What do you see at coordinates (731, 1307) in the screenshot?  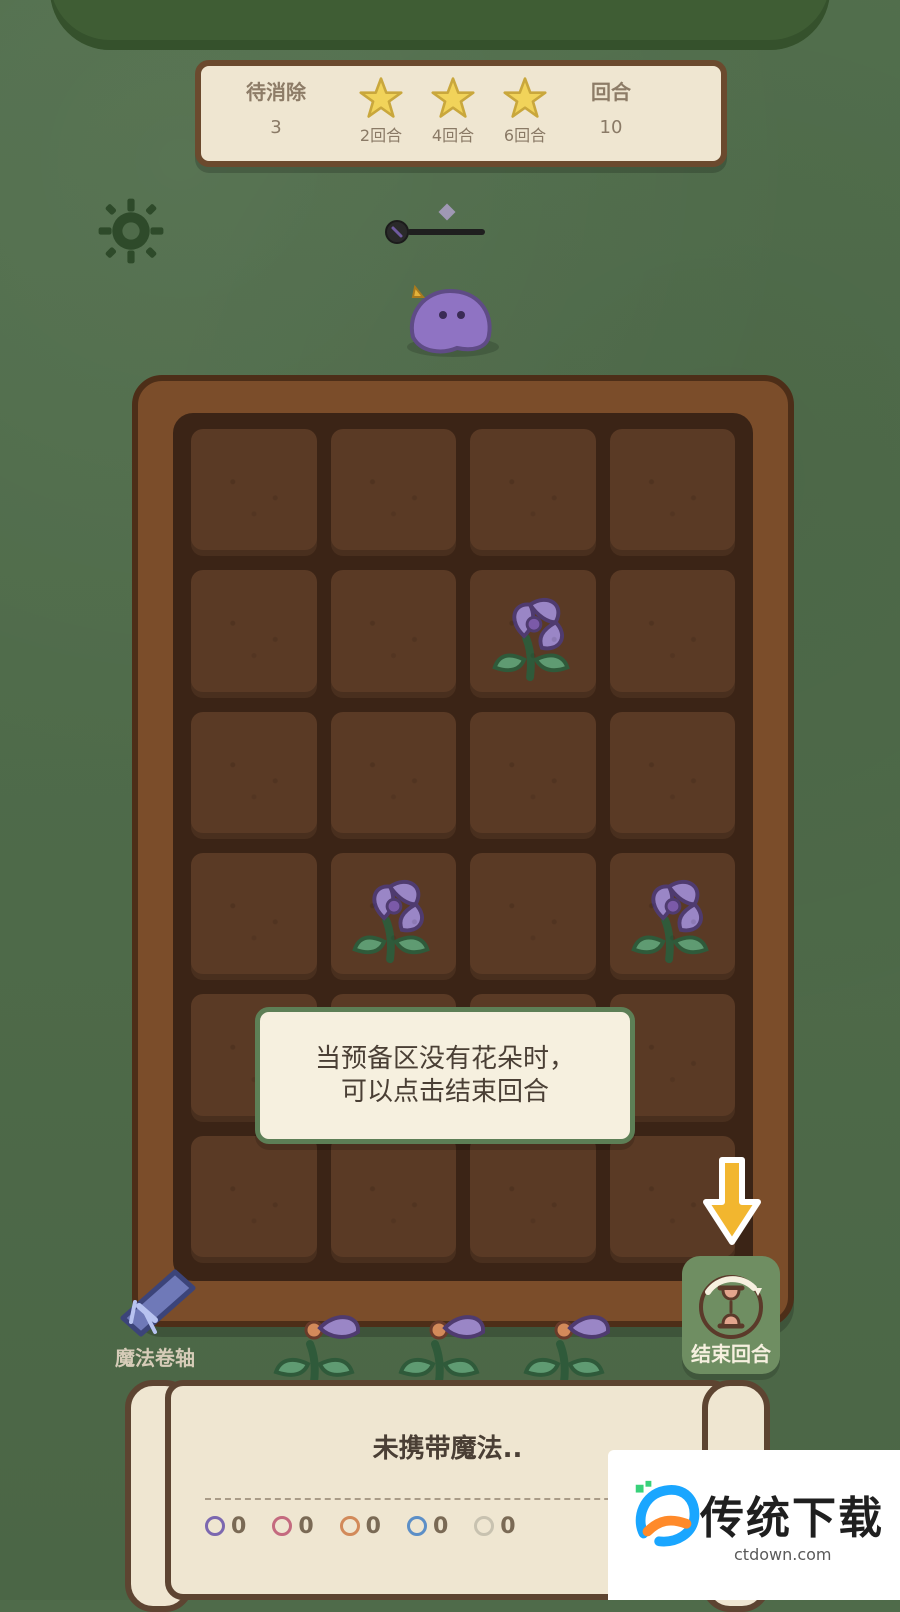 I see `hourglass-icon` at bounding box center [731, 1307].